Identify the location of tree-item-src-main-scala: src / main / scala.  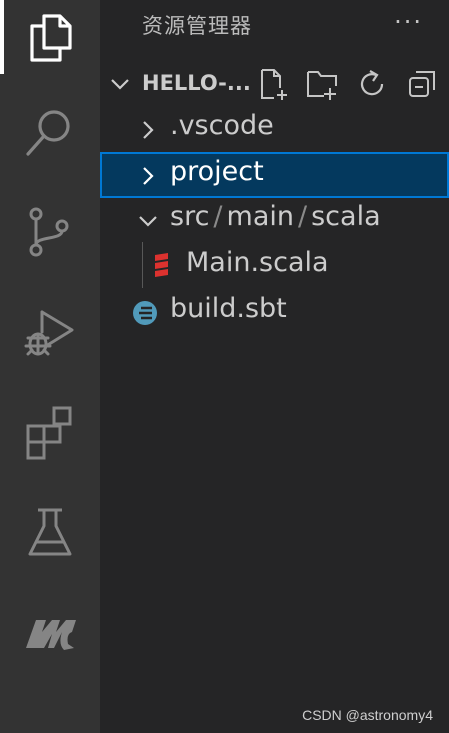
(274, 220).